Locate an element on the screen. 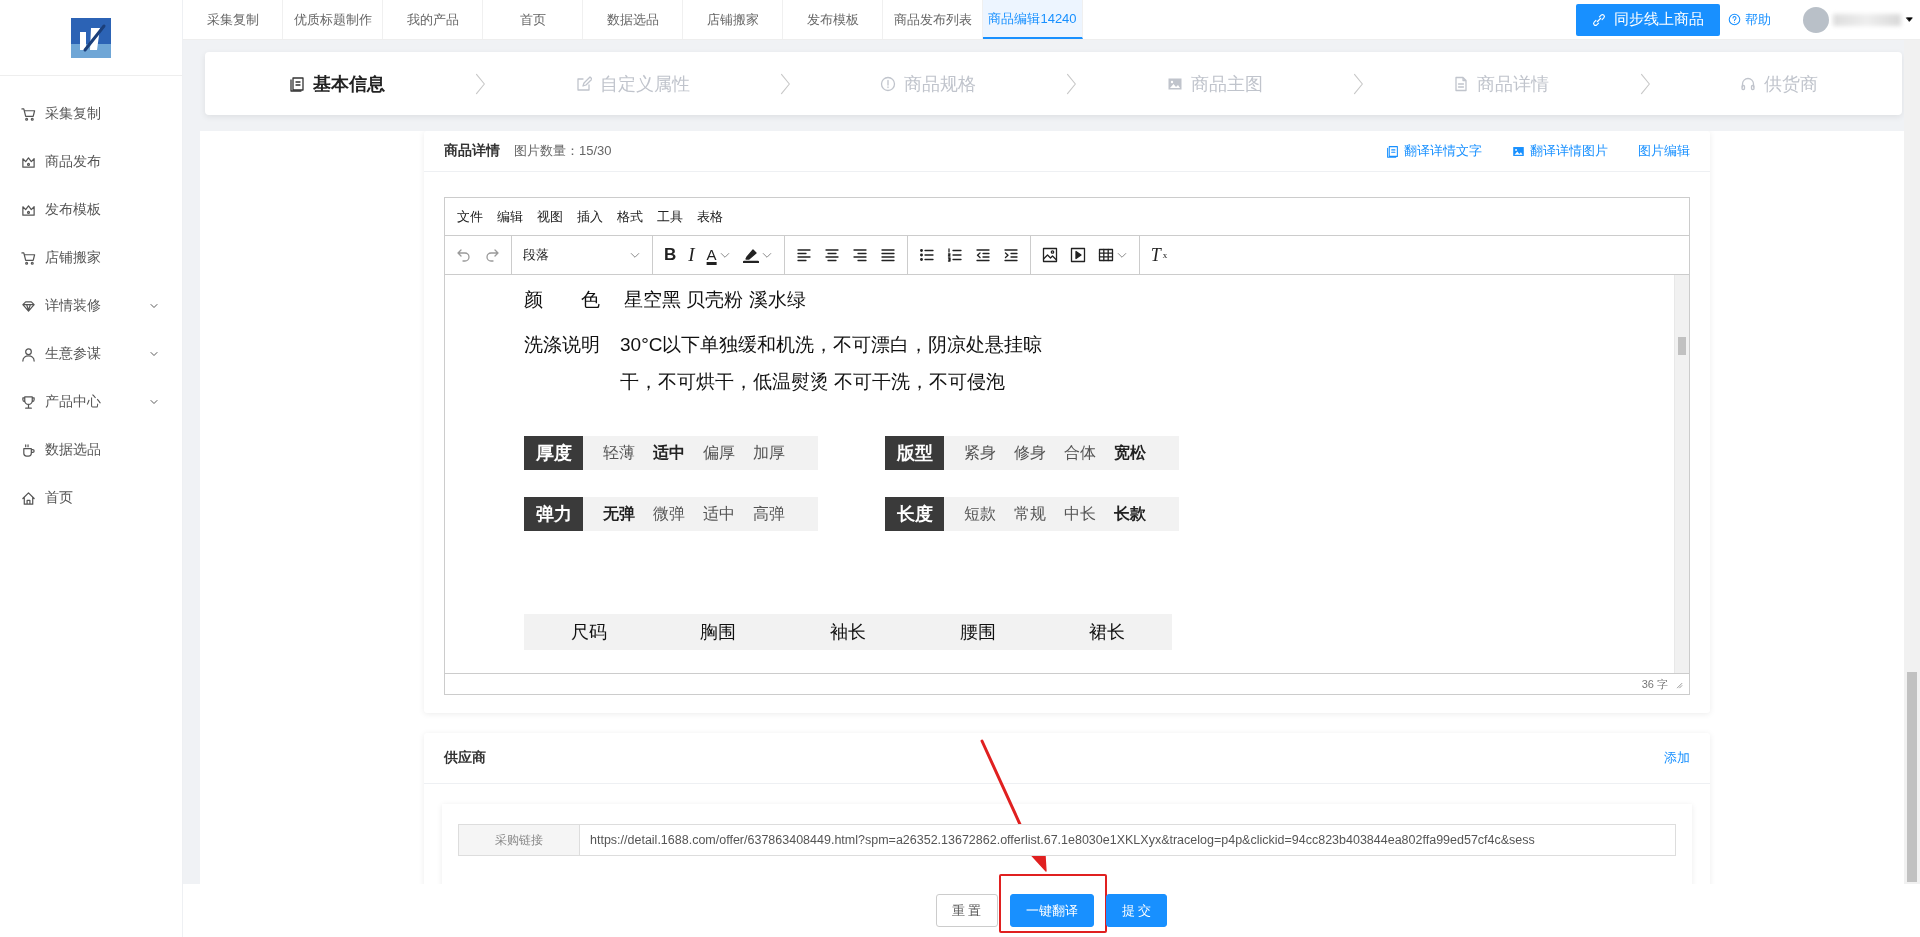 Image resolution: width=1920 pixels, height=937 pixels. sidebar-item: 产品中心 is located at coordinates (91, 402).